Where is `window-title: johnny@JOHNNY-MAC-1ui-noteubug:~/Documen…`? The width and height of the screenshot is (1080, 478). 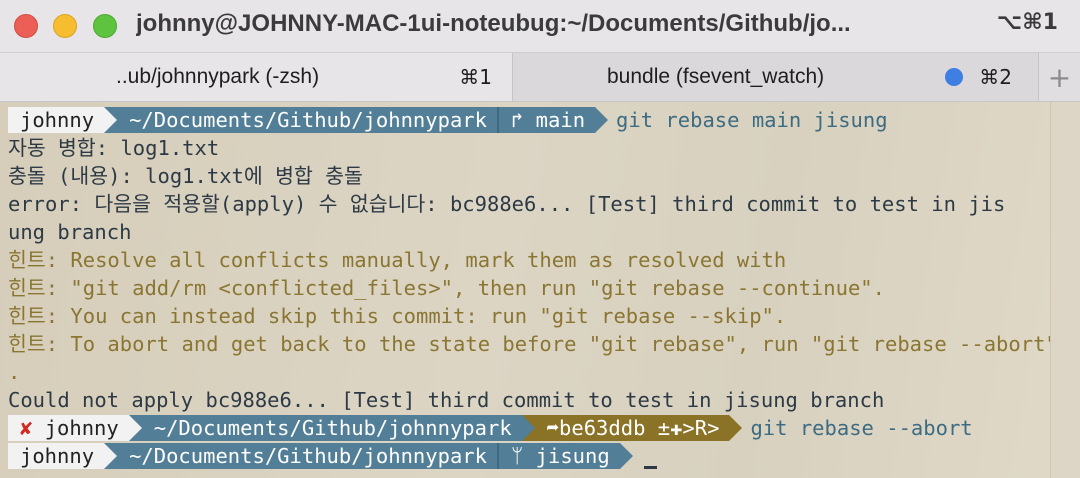 window-title: johnny@JOHNNY-MAC-1ui-noteubug:~/Documen… is located at coordinates (493, 23).